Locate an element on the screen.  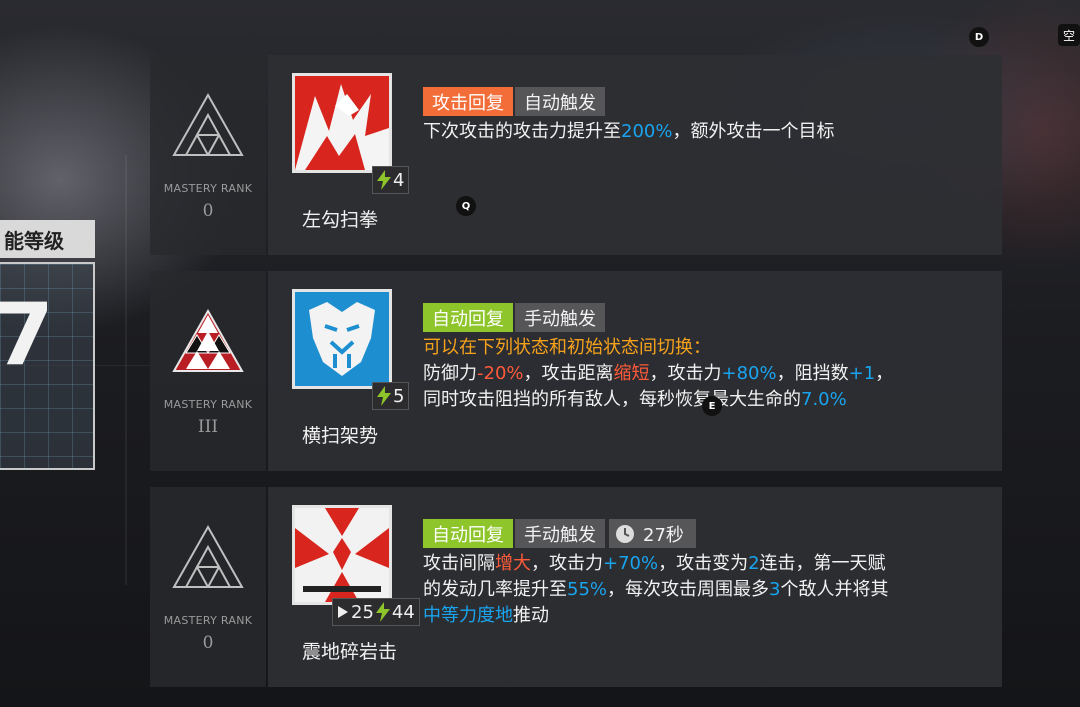
duration-tag: 27秒 is located at coordinates (652, 533).